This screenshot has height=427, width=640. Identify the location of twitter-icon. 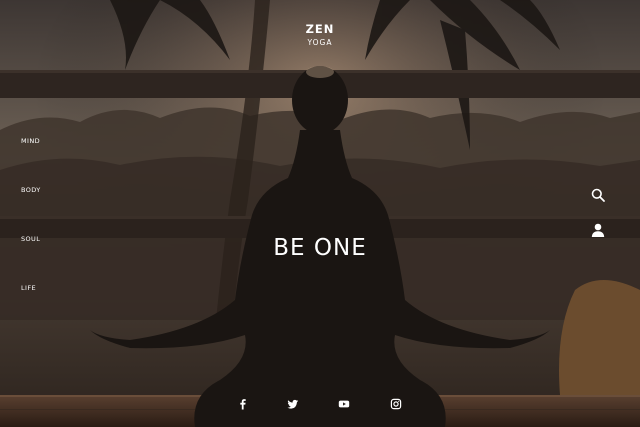
(293, 404).